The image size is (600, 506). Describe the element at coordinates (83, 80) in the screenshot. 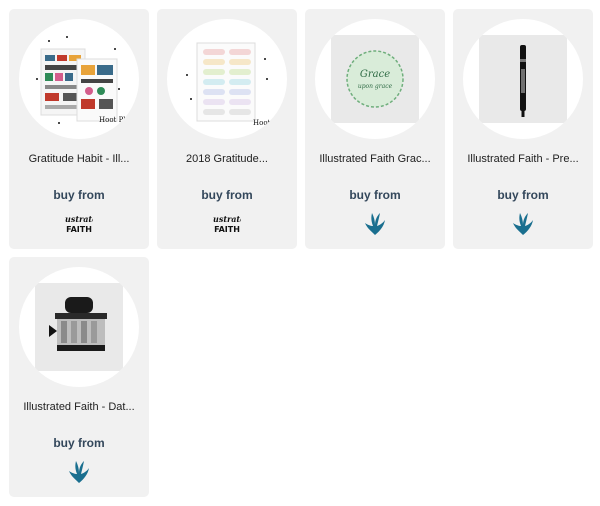

I see `sticker-sheets-image: Hoot Ph!` at that location.